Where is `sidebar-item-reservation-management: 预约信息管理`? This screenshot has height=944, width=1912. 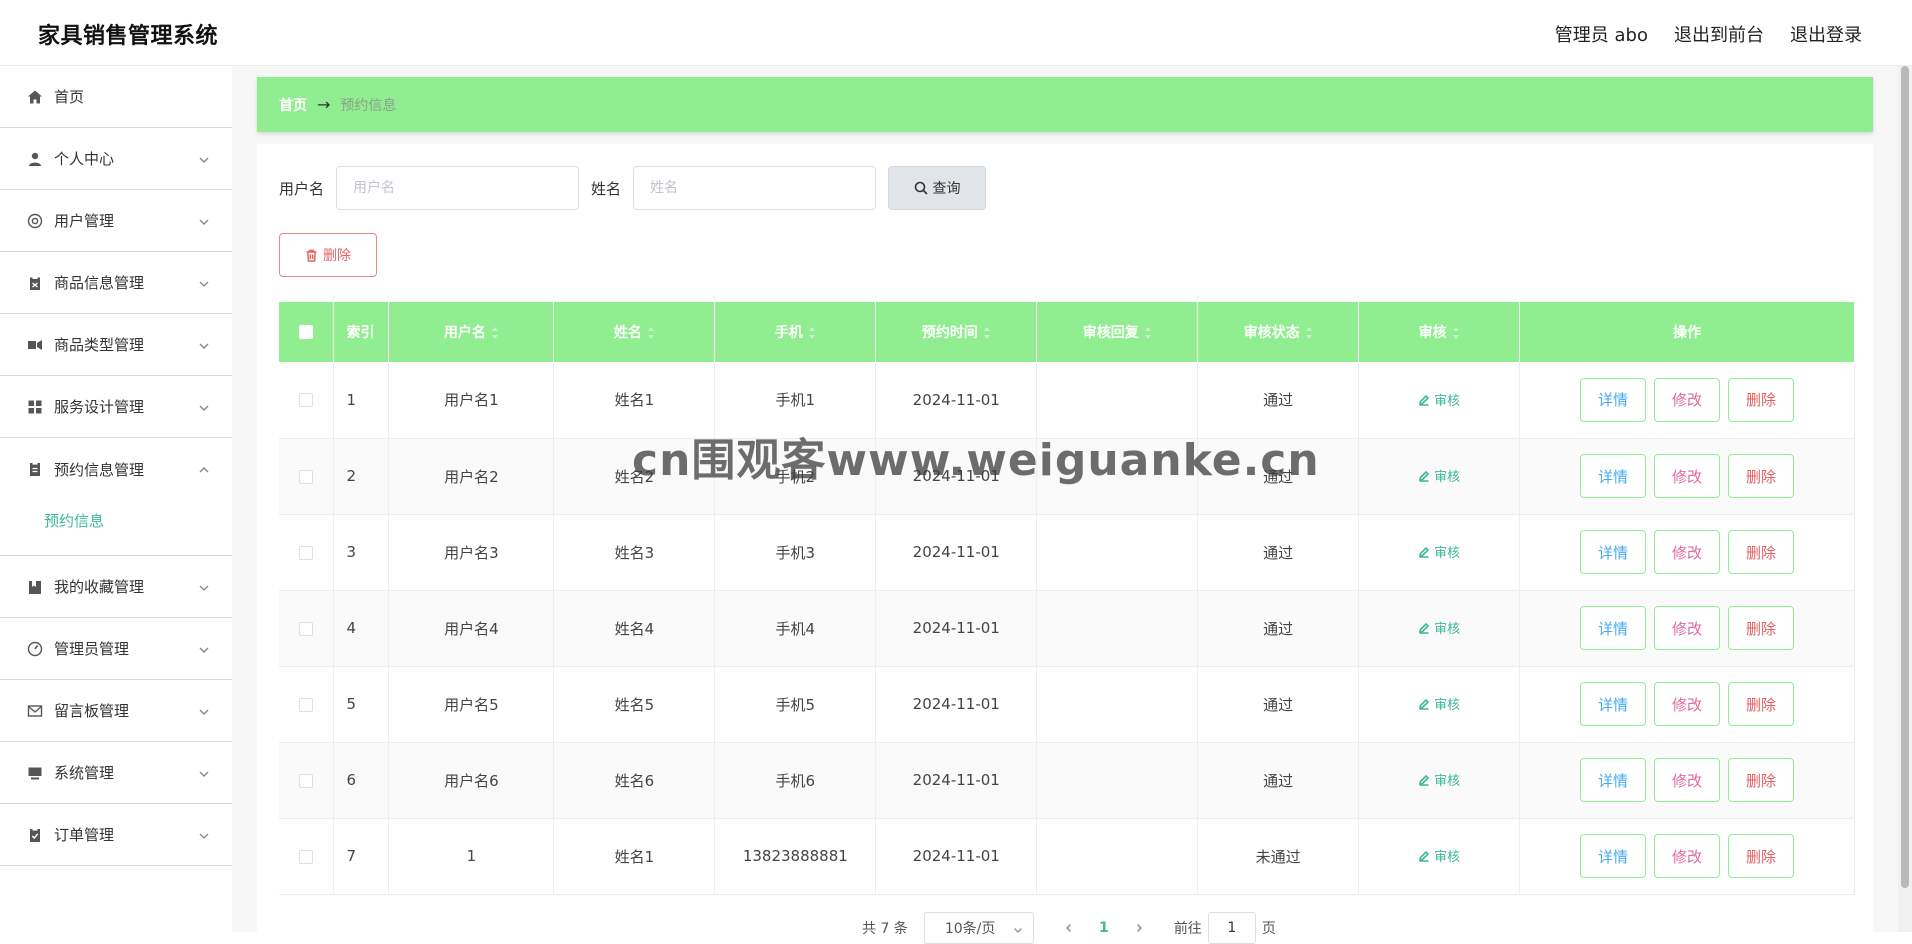
sidebar-item-reservation-management: 预约信息管理 is located at coordinates (116, 469).